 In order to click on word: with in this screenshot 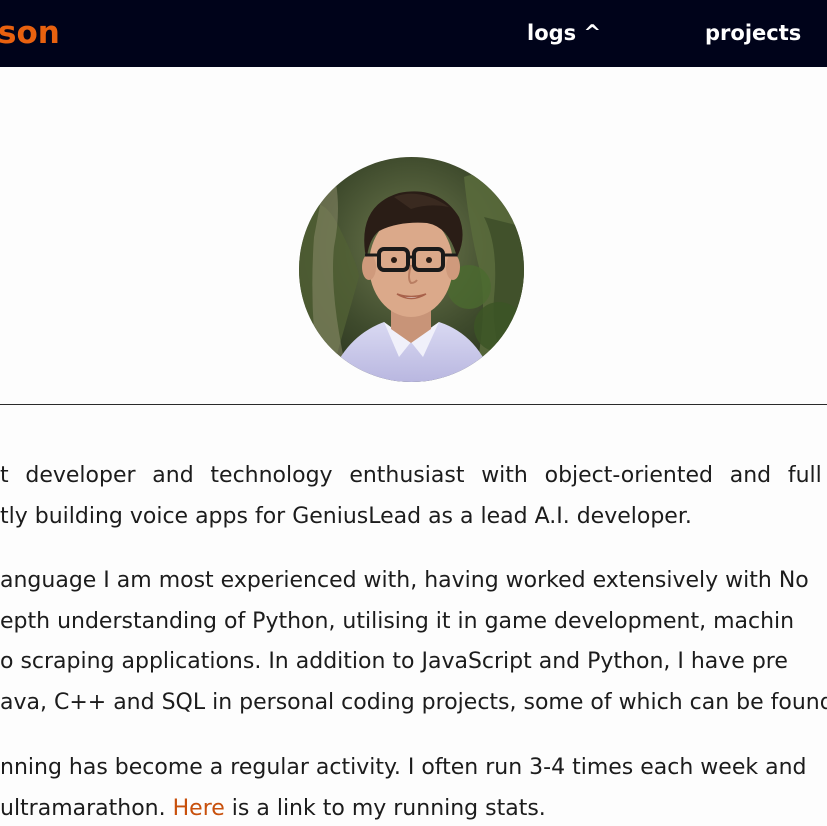, I will do `click(504, 475)`.